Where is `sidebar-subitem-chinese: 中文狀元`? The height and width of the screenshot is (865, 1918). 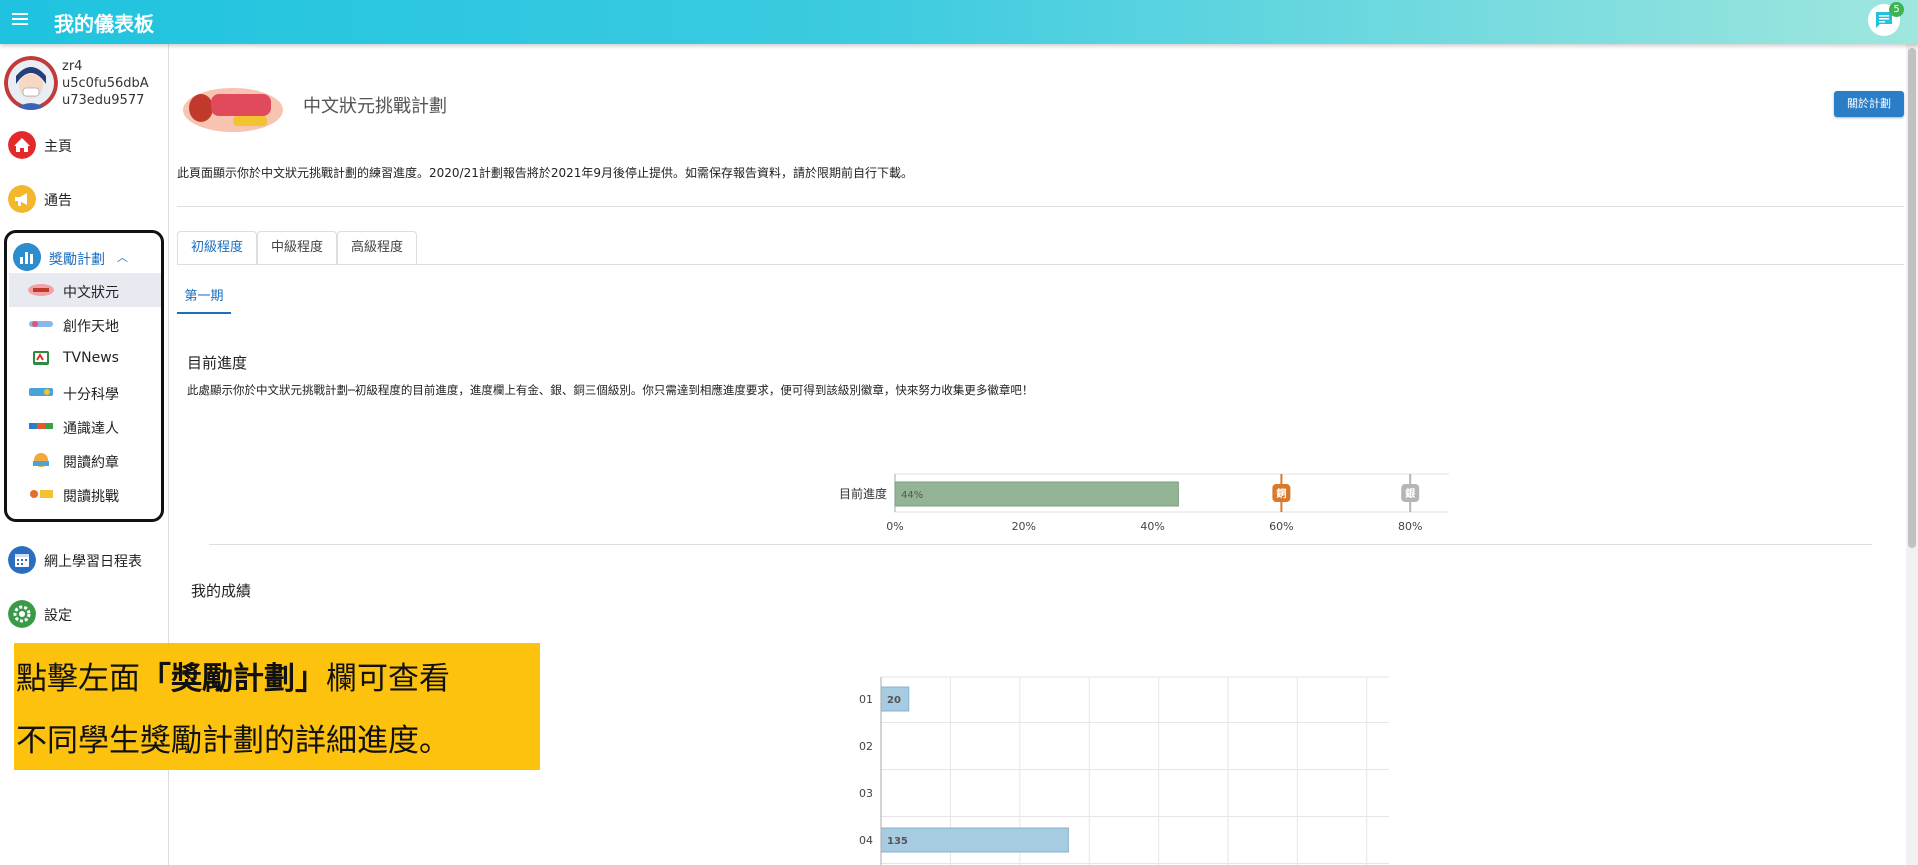
sidebar-subitem-chinese: 中文狀元 is located at coordinates (85, 290).